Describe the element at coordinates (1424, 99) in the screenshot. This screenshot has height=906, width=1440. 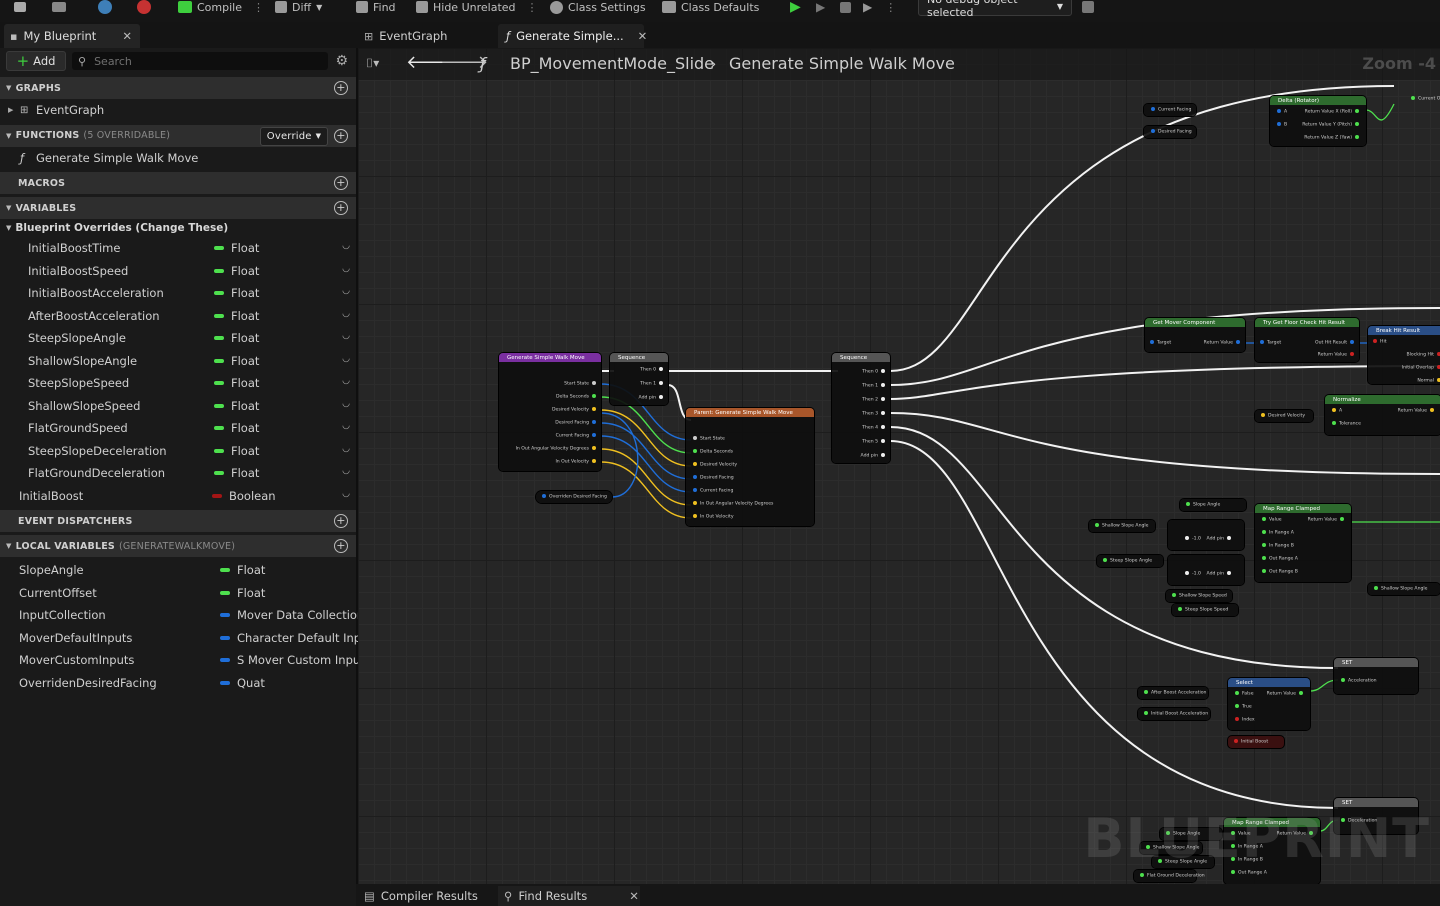
I see `node-pin: Current Offset` at that location.